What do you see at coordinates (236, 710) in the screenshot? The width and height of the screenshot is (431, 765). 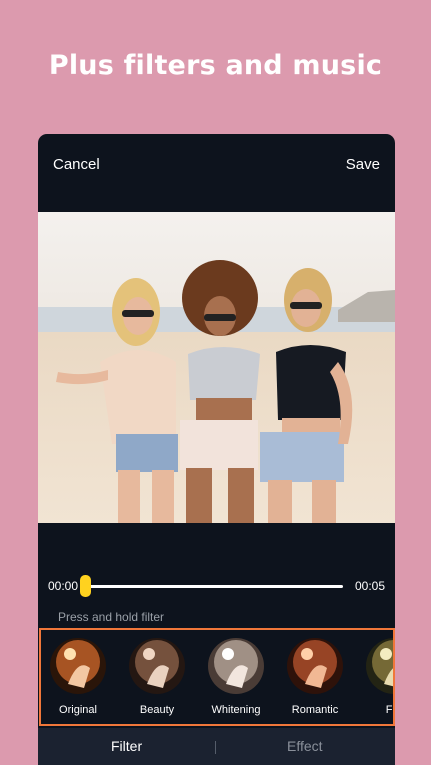 I see `filter-label: Whitening` at bounding box center [236, 710].